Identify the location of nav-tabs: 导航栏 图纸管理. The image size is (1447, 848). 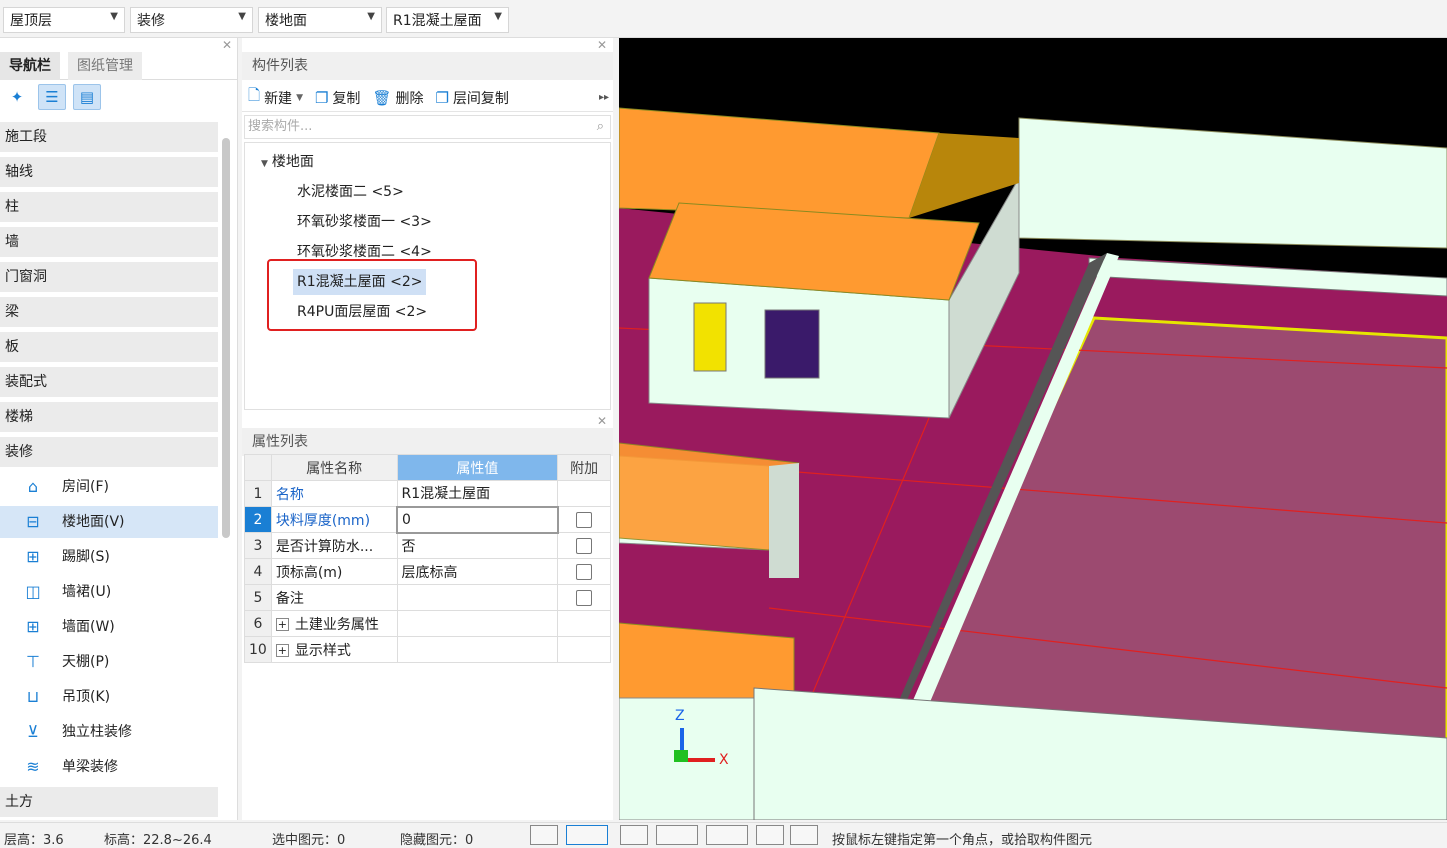
(119, 66).